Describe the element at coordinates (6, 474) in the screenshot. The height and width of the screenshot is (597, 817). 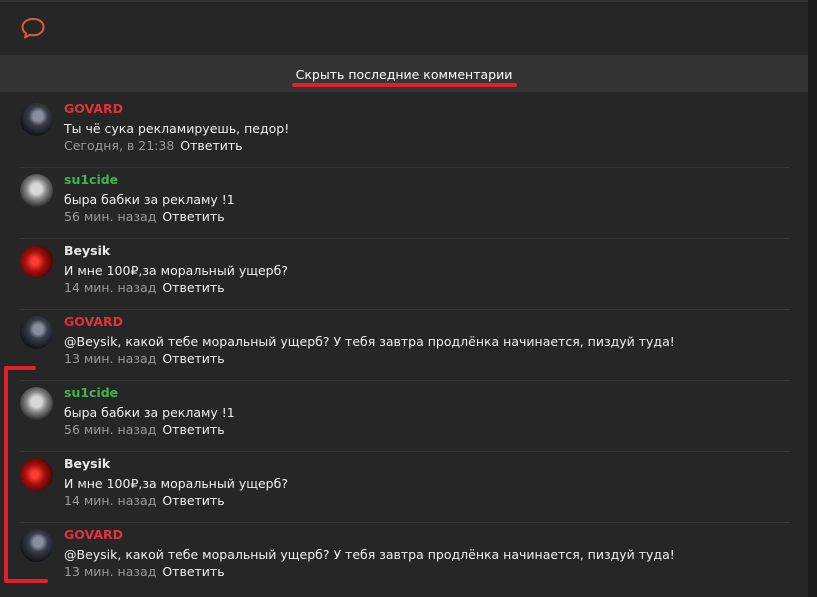
I see `highlight-bracket` at that location.